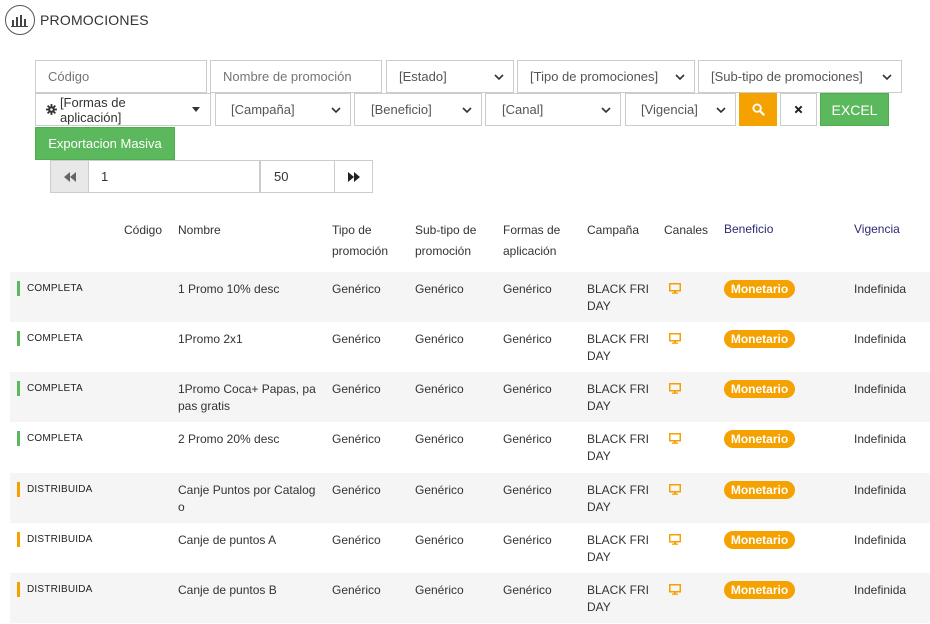 Image resolution: width=930 pixels, height=624 pixels. I want to click on codigo-input, so click(121, 76).